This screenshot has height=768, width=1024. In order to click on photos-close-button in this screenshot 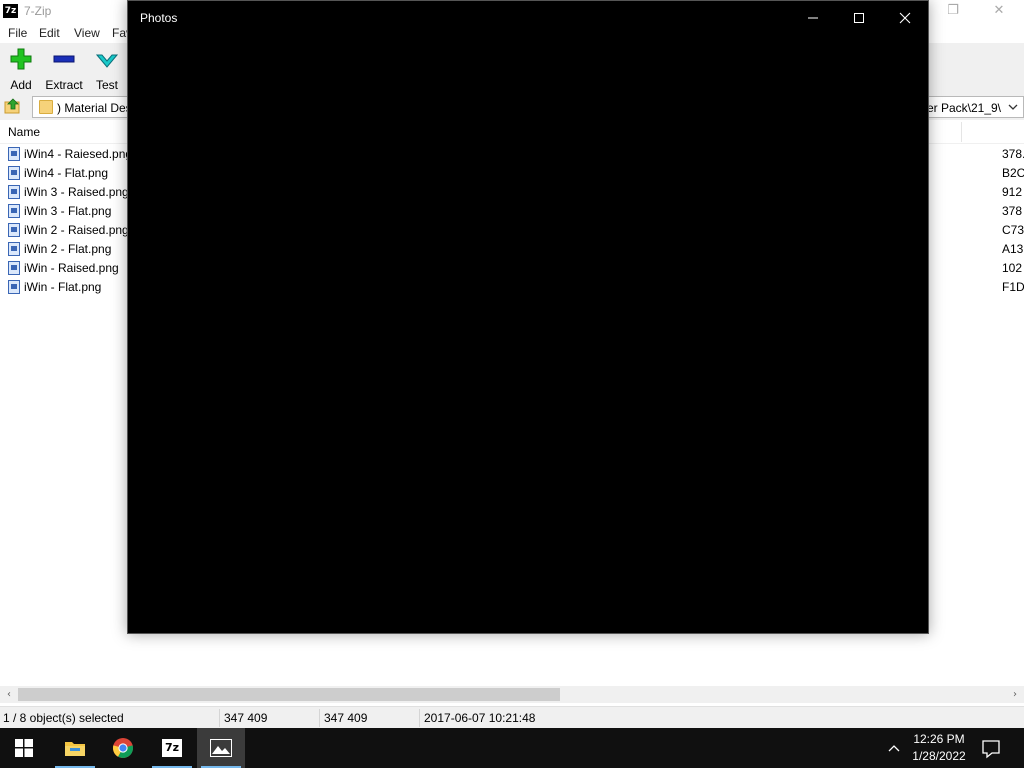, I will do `click(905, 17)`.